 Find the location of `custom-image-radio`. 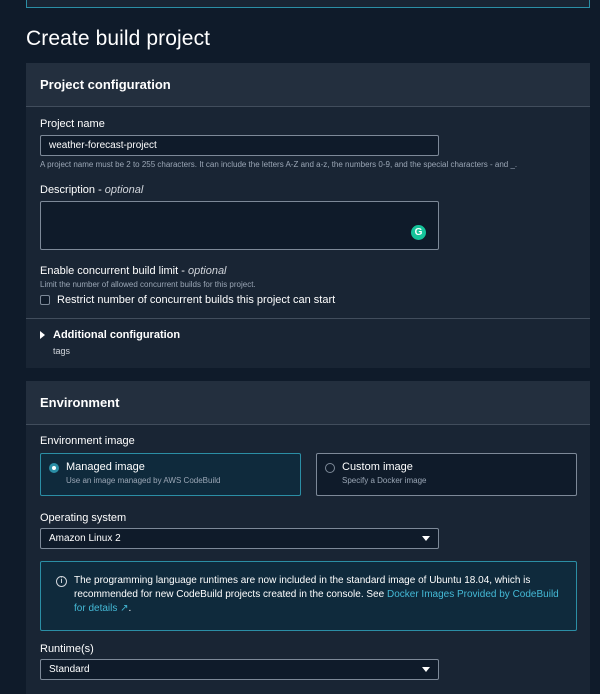

custom-image-radio is located at coordinates (330, 468).